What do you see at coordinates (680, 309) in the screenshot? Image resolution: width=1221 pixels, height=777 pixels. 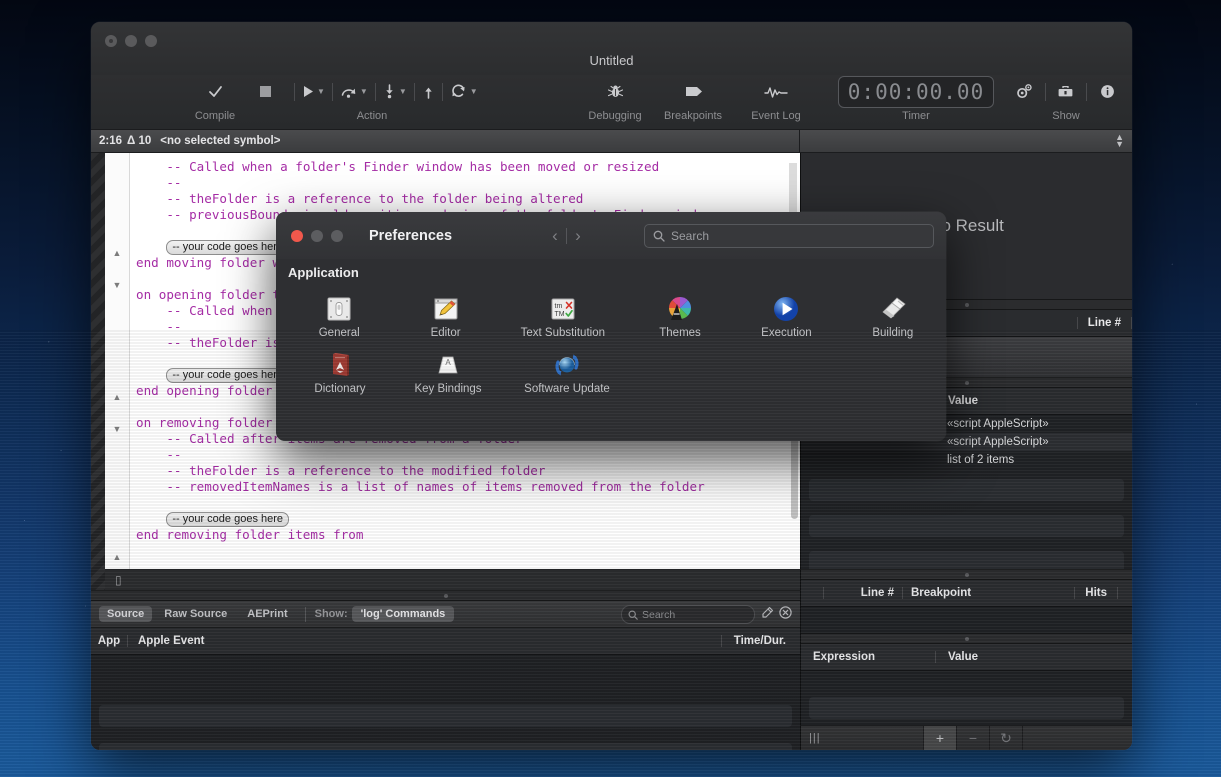 I see `themes-colorwheel-icon` at bounding box center [680, 309].